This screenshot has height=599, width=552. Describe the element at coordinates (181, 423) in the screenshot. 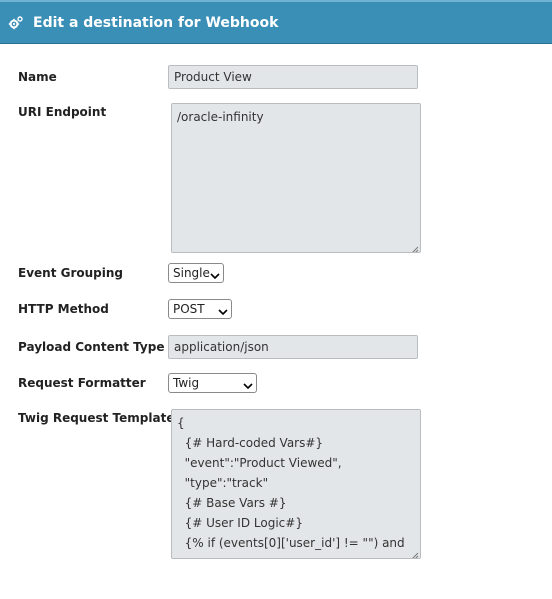

I see `twig-template-line: {` at that location.